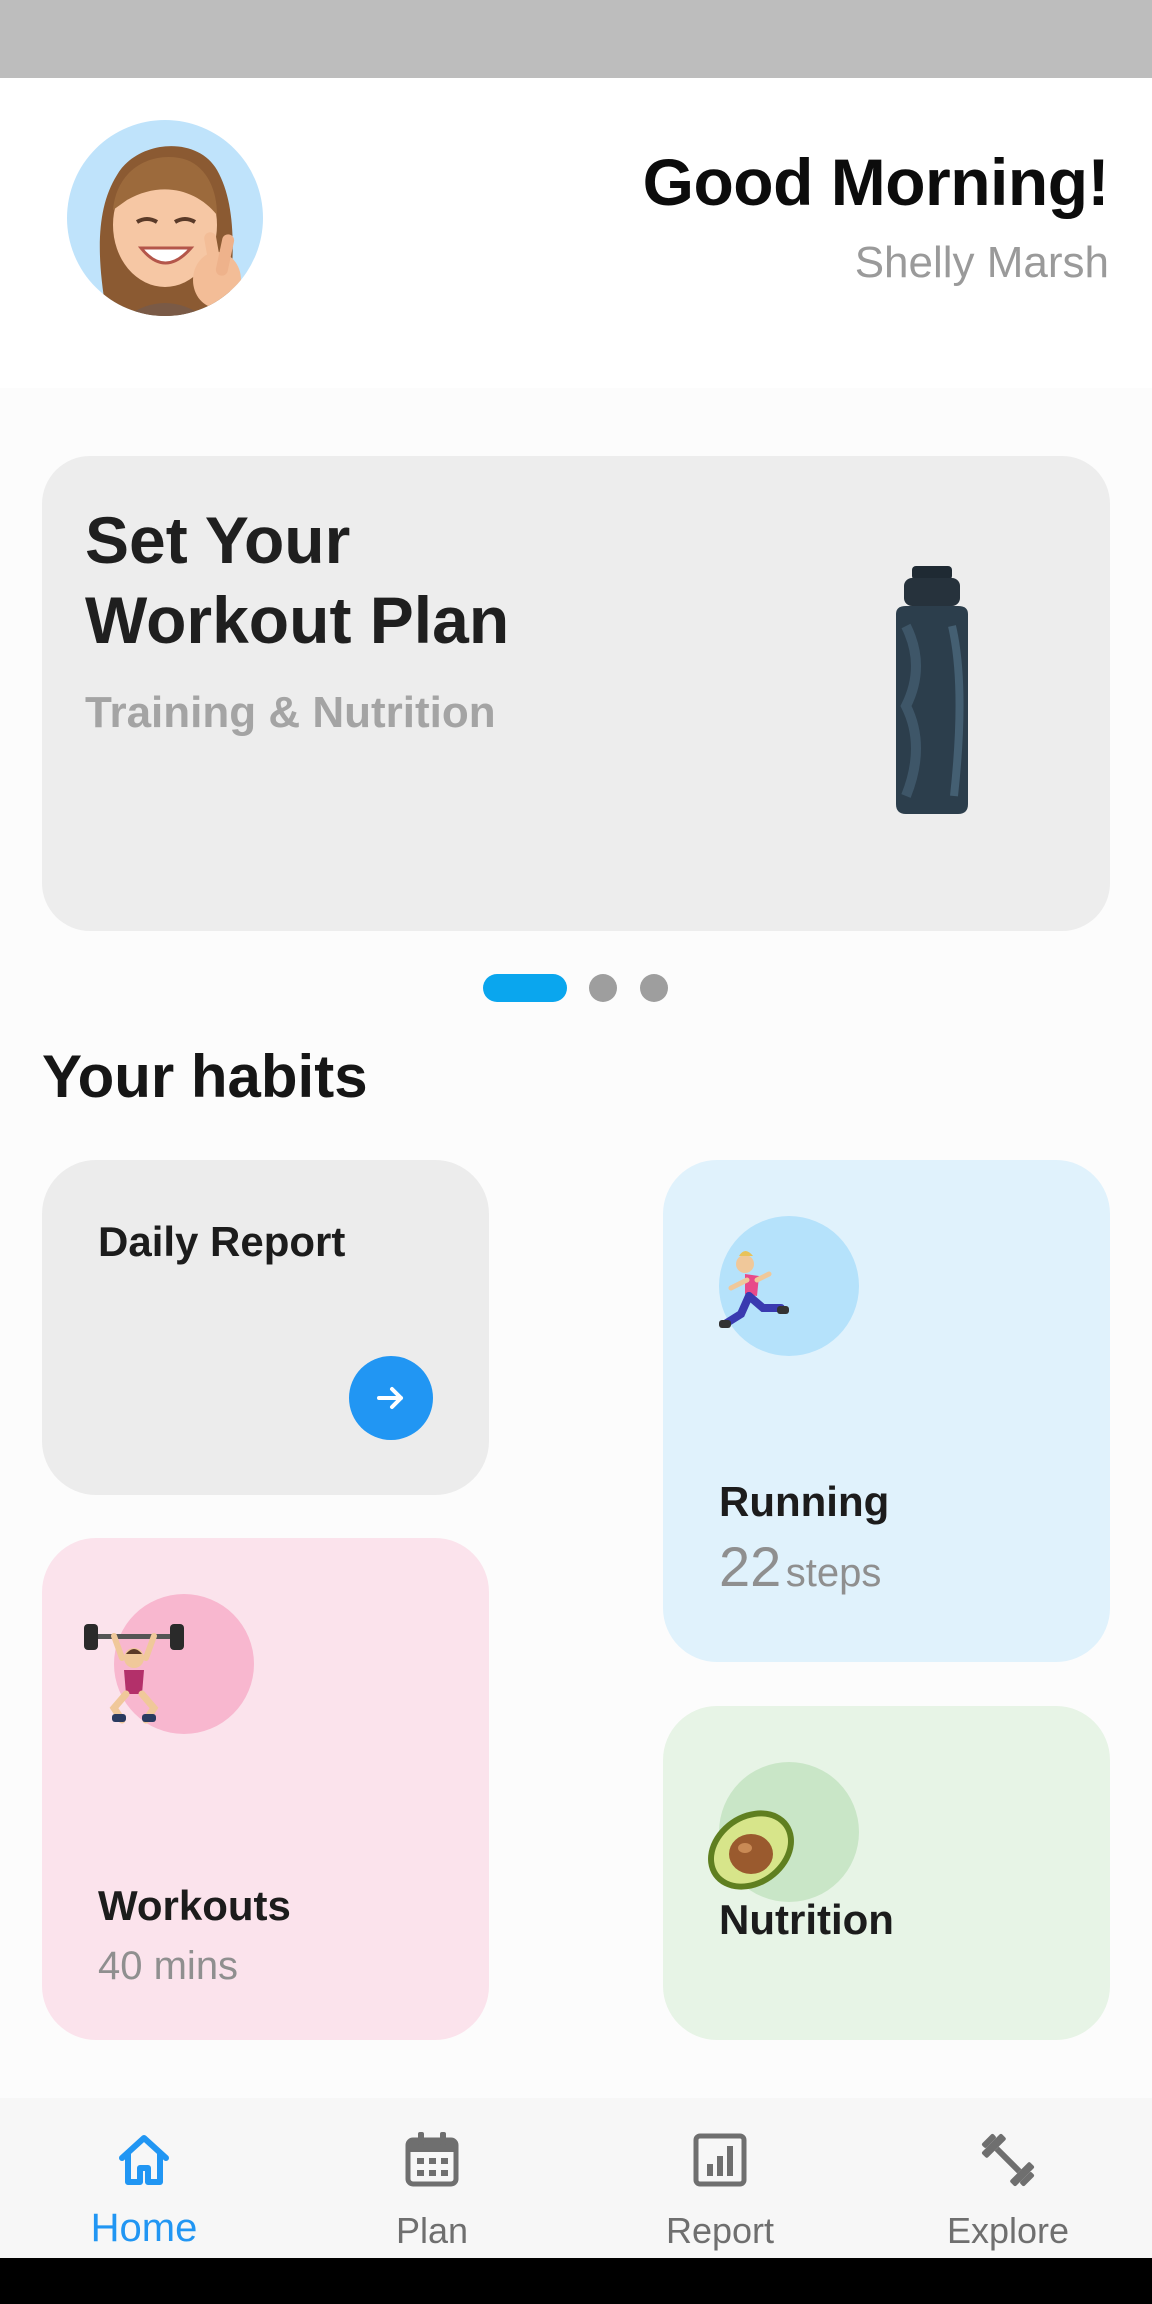  I want to click on daily-report-title: Daily Report, so click(222, 1241).